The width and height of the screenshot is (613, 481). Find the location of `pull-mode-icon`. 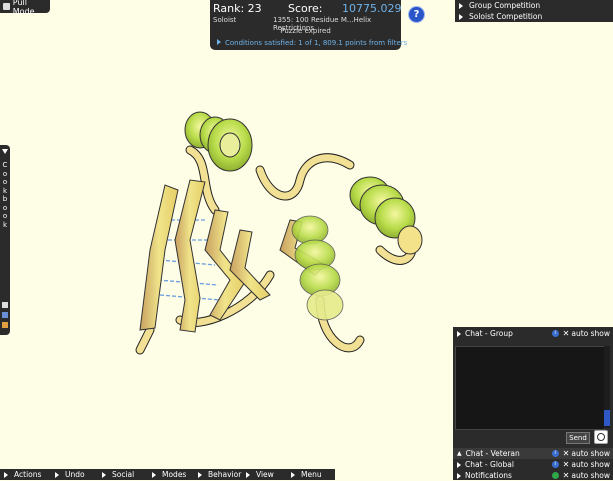

pull-mode-icon is located at coordinates (6, 6).